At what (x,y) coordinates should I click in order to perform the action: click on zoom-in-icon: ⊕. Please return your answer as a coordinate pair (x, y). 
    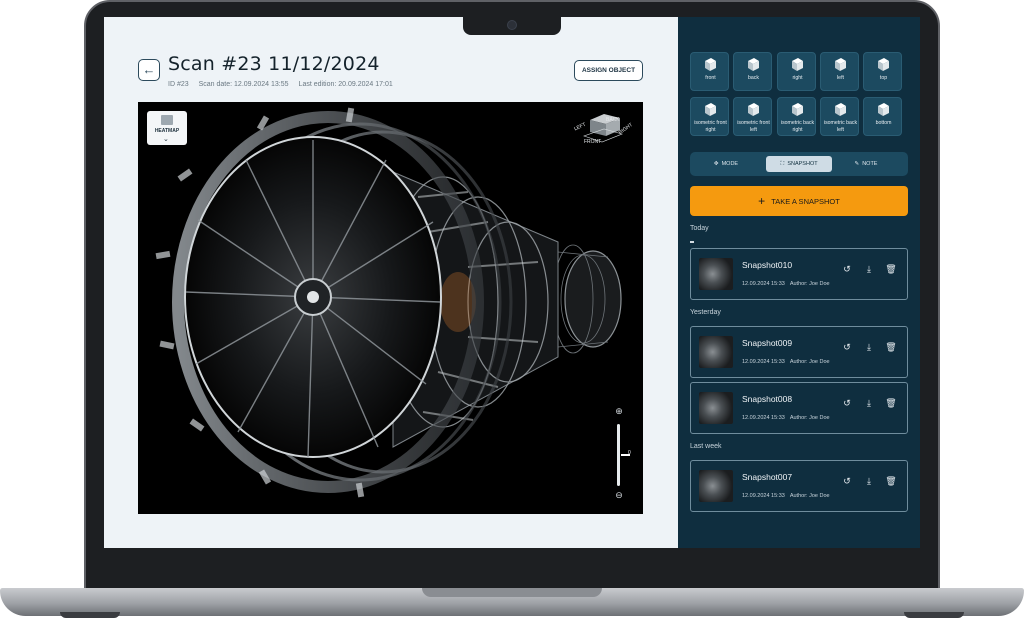
    Looking at the image, I should click on (619, 412).